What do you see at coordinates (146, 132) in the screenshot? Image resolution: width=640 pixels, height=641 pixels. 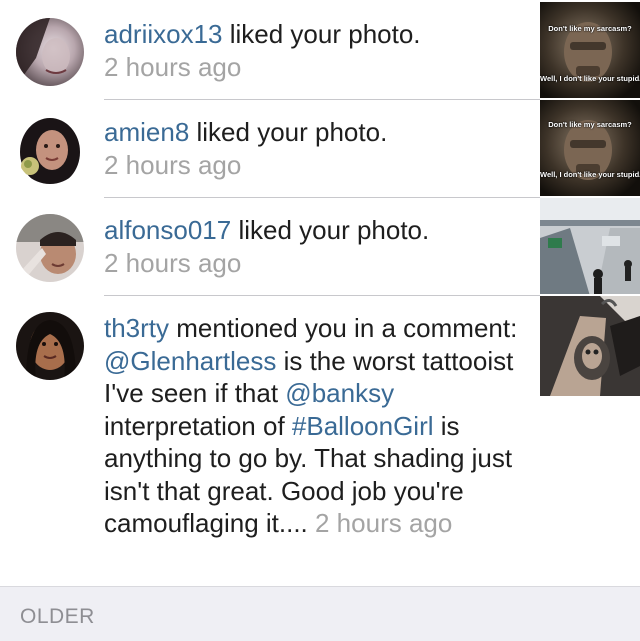 I see `username-link: amien8` at bounding box center [146, 132].